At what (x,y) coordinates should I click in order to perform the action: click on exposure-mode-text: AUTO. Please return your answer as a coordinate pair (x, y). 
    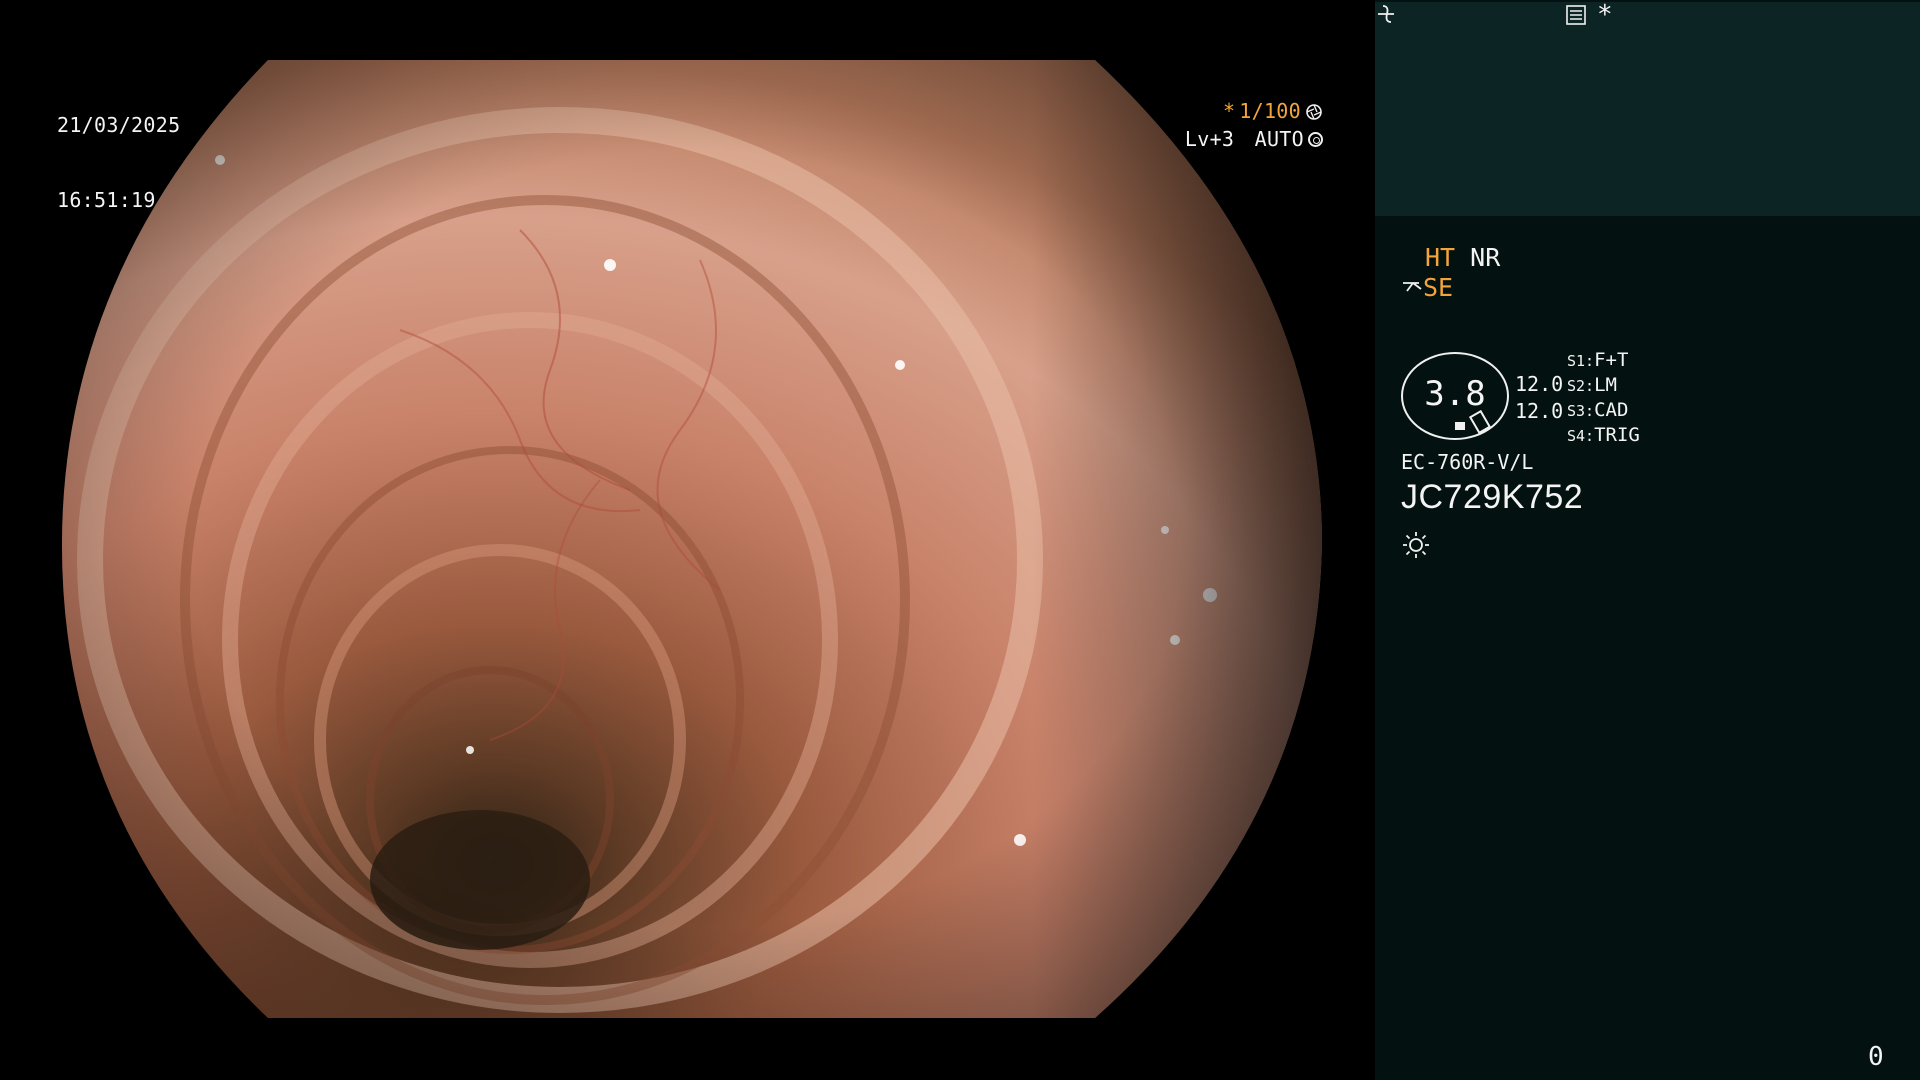
    Looking at the image, I should click on (1279, 139).